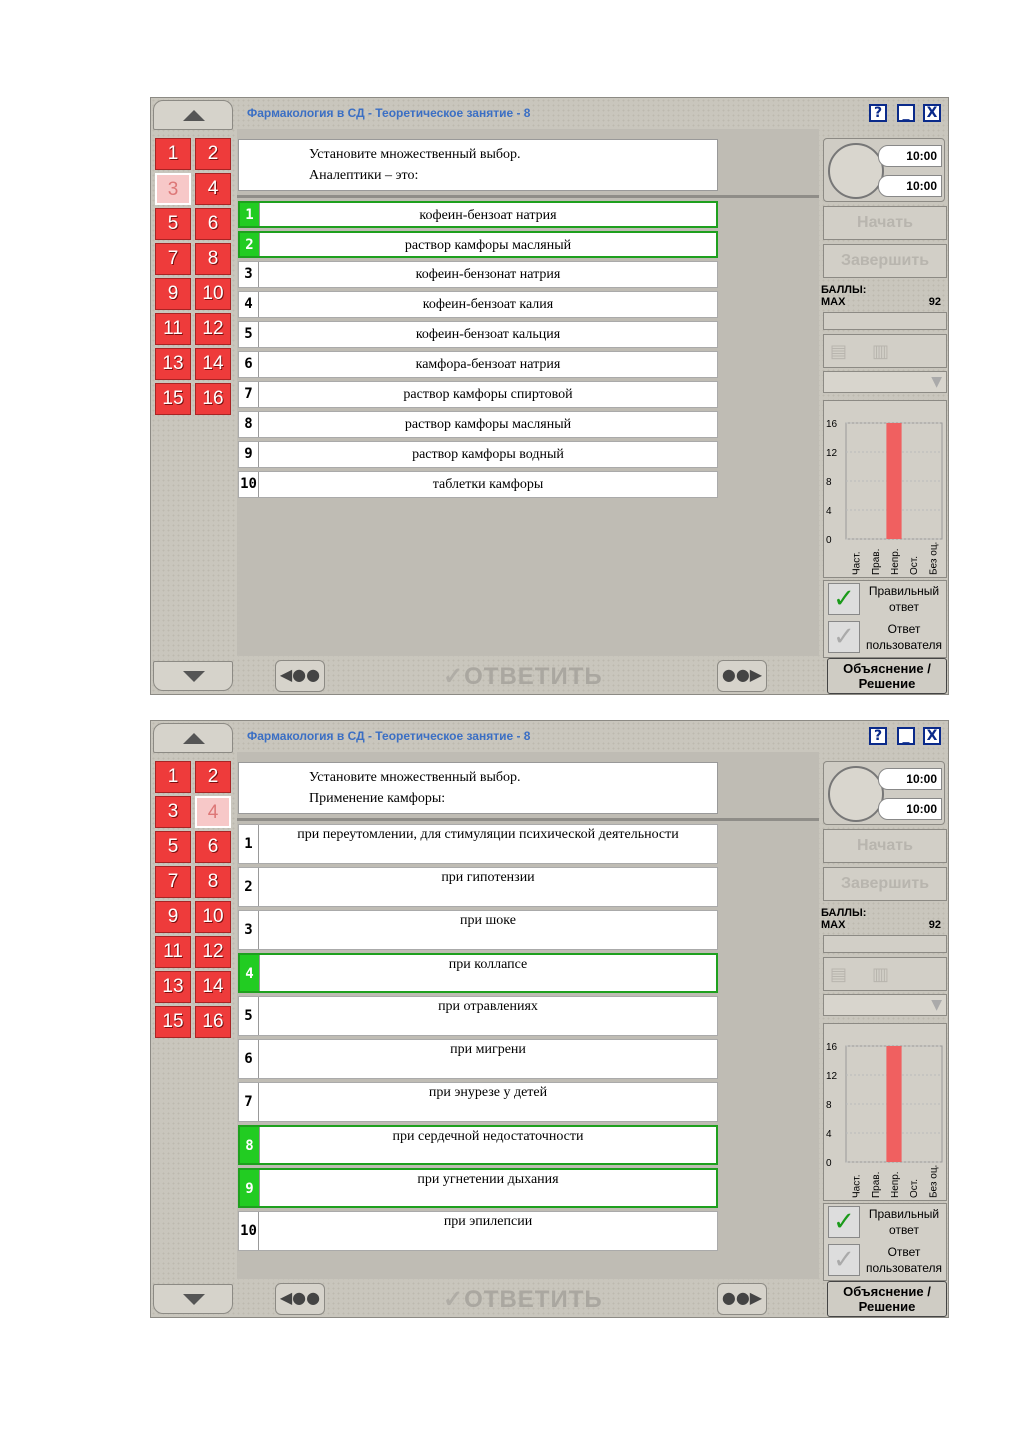  I want to click on answer-option-10: 10 таблетки камфоры, so click(478, 484).